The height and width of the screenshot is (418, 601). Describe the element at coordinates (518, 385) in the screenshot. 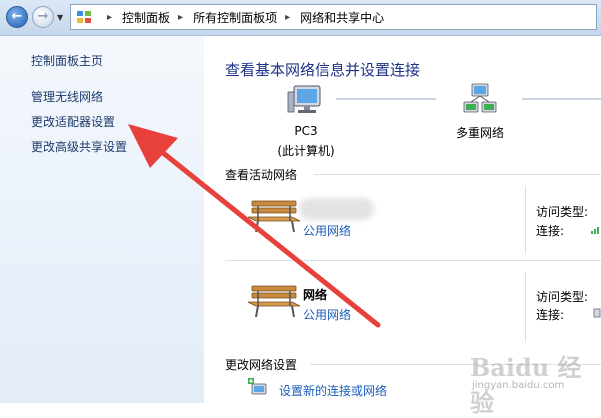

I see `watermark-subtext: jingyan.baidu.com` at that location.